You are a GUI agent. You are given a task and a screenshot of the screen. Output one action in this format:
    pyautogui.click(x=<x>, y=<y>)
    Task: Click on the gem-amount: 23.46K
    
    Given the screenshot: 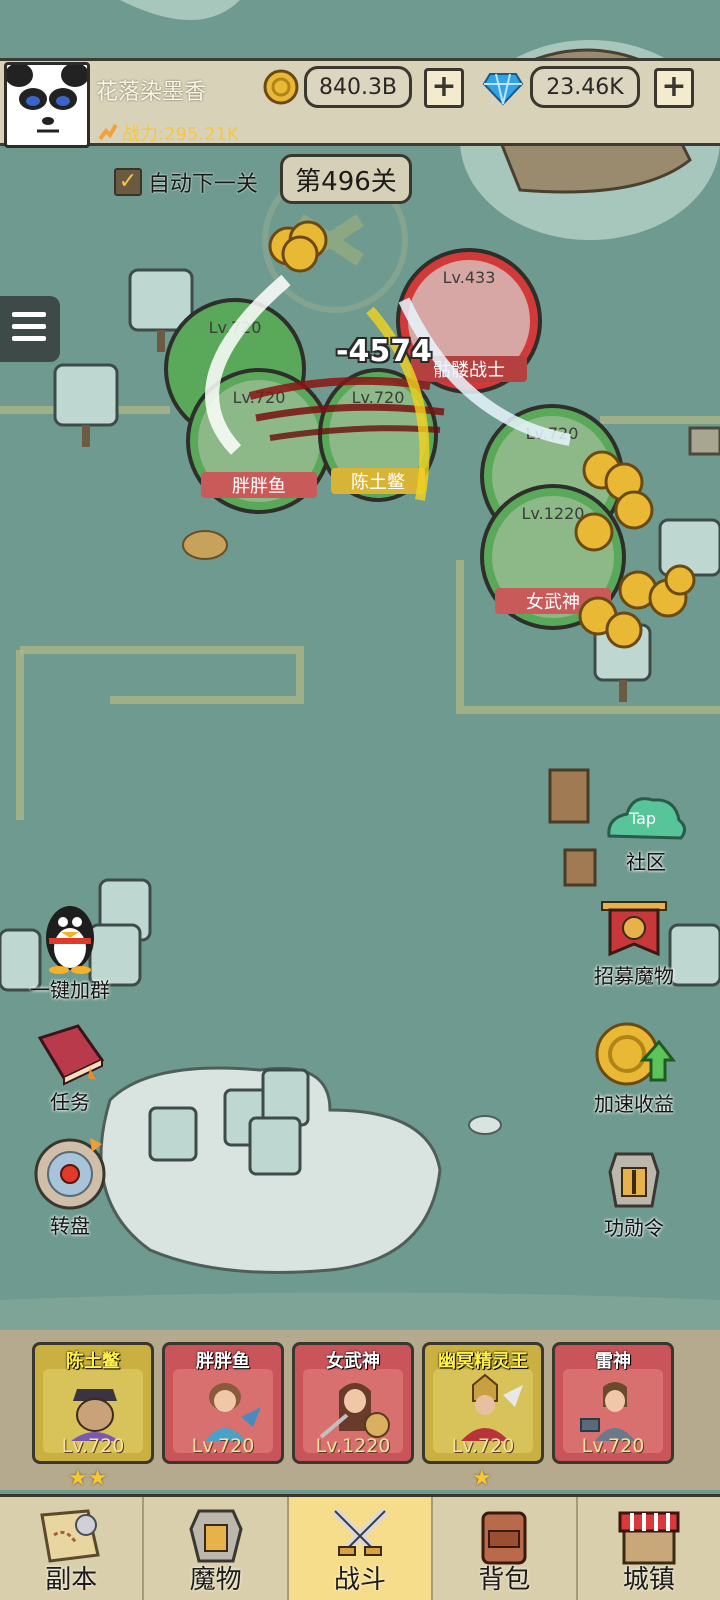 What is the action you would take?
    pyautogui.click(x=585, y=87)
    